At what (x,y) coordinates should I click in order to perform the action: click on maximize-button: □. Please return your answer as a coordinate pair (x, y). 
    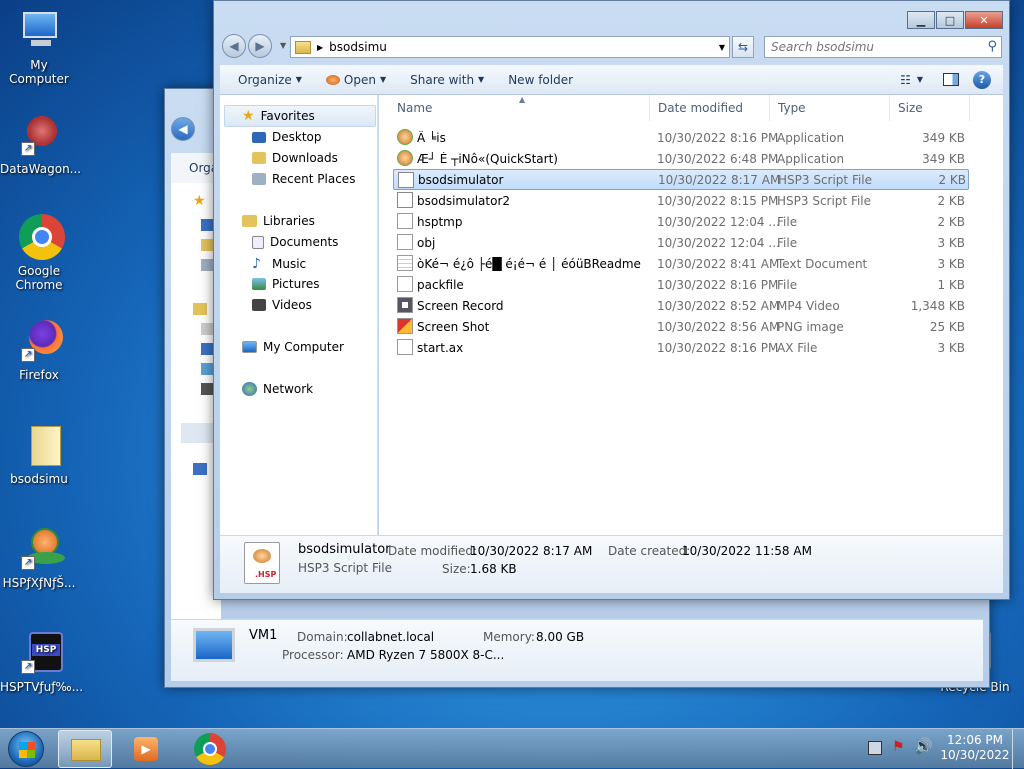
    Looking at the image, I should click on (950, 20).